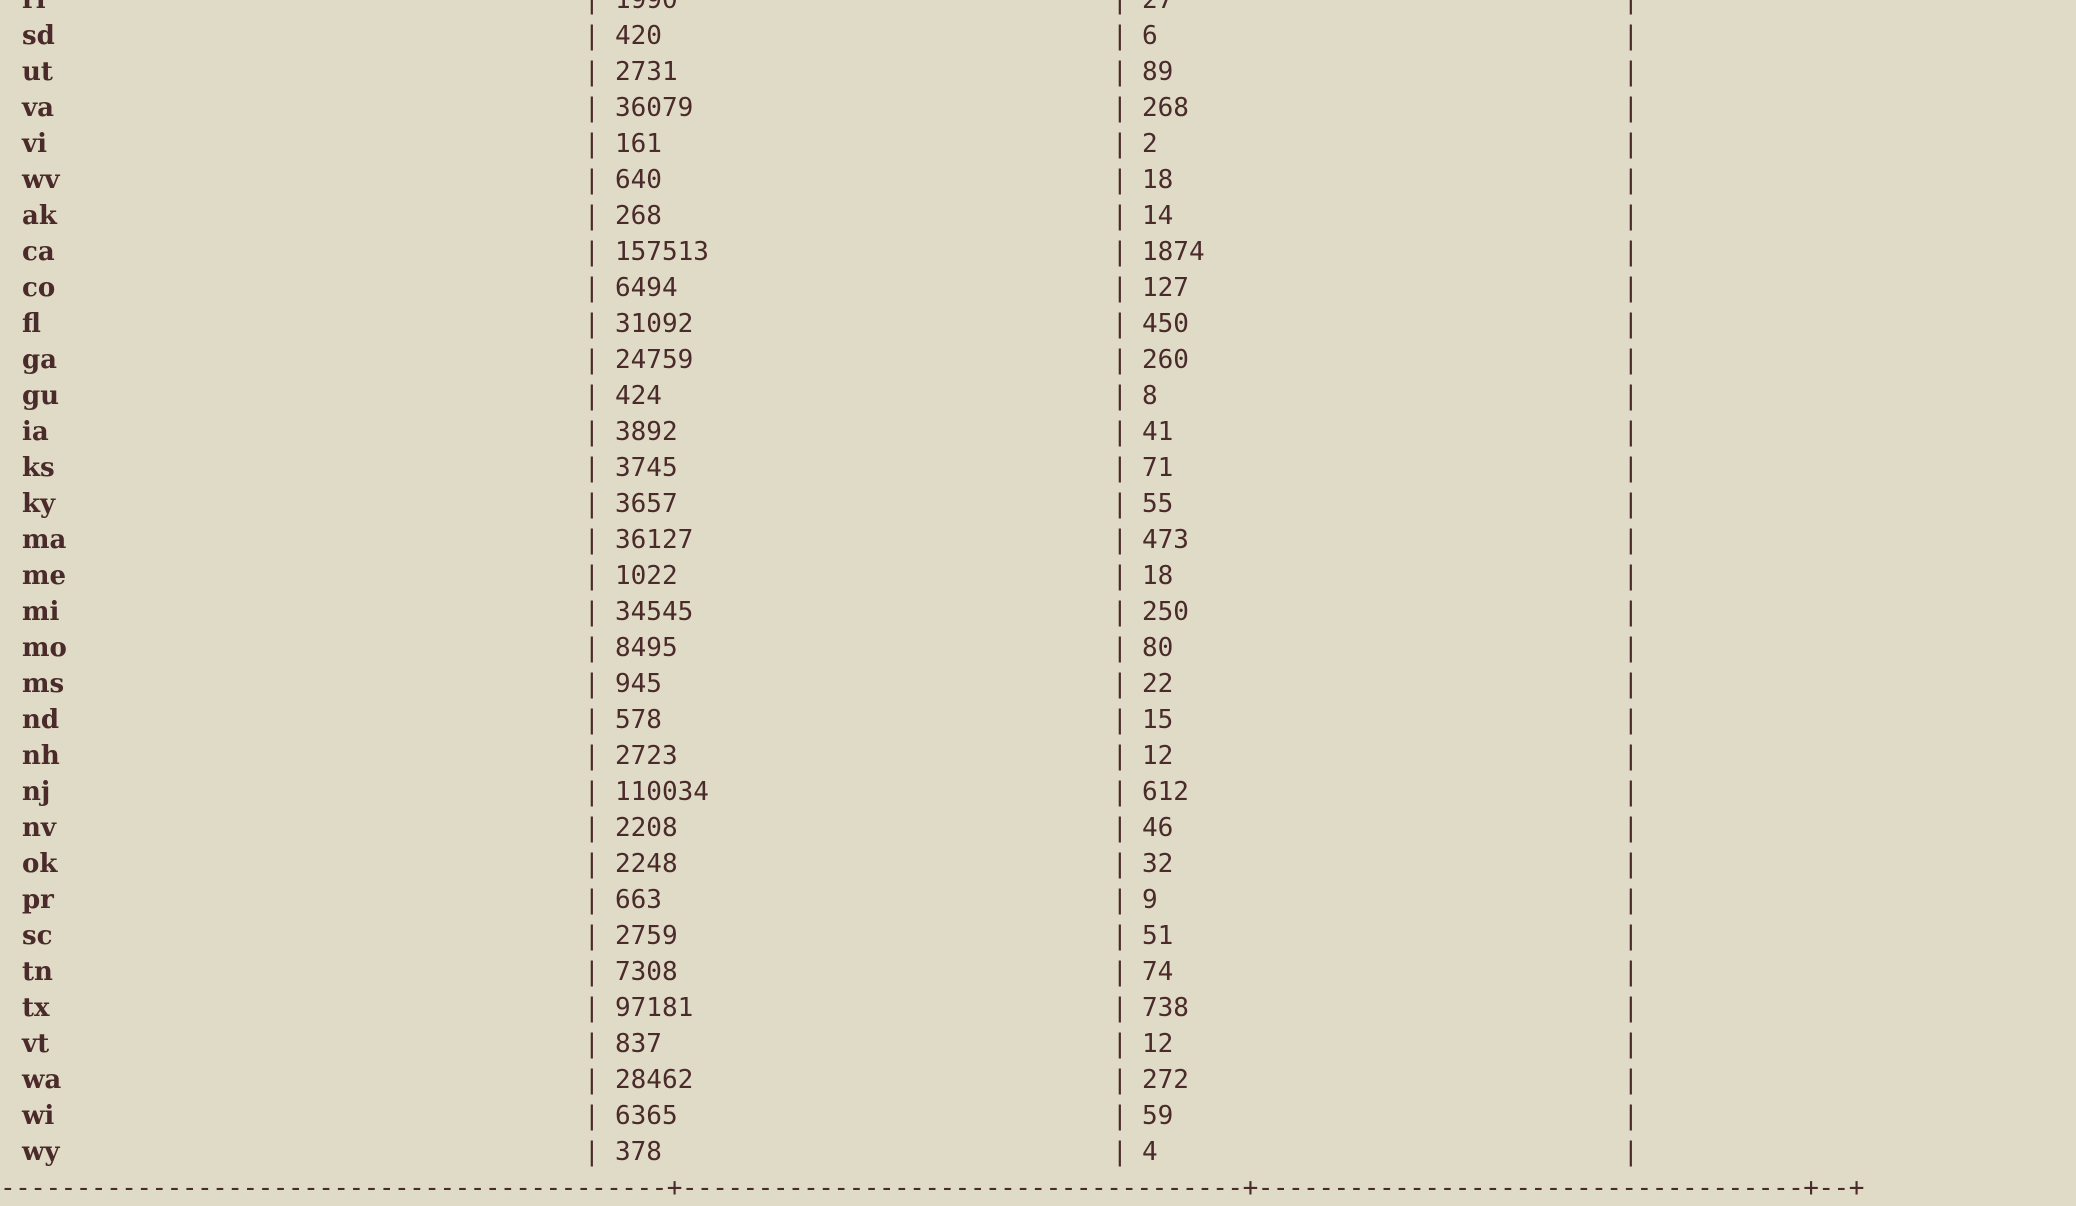  I want to click on subcount-cell: 268, so click(1165, 108).